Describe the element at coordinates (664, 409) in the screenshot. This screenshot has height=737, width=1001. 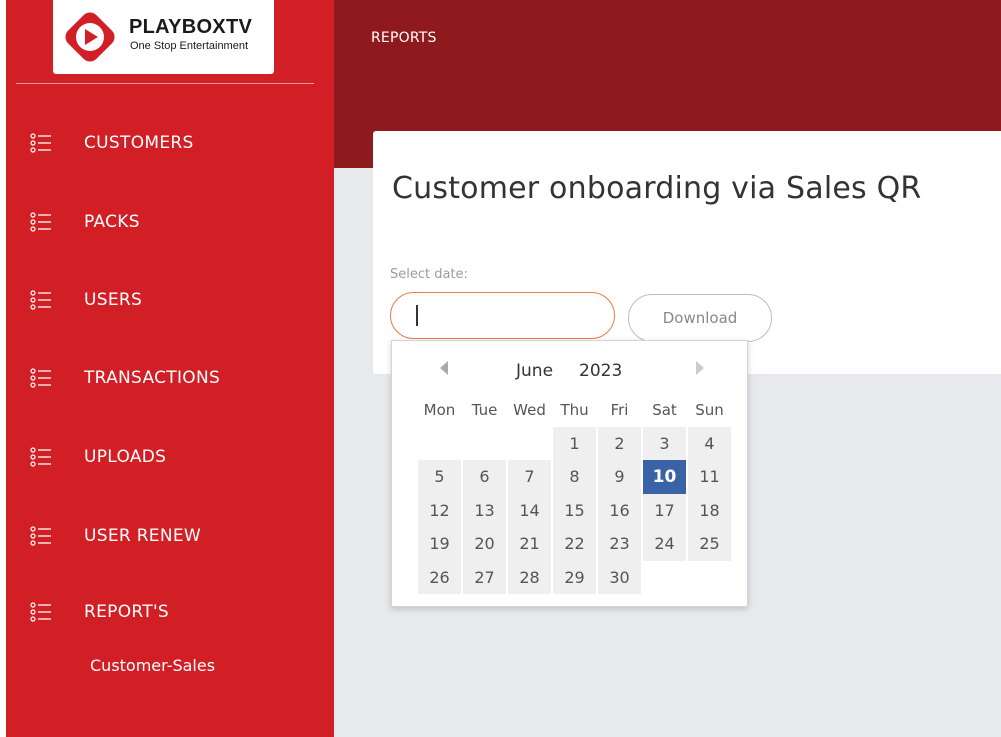
I see `weekday-header: Sat` at that location.